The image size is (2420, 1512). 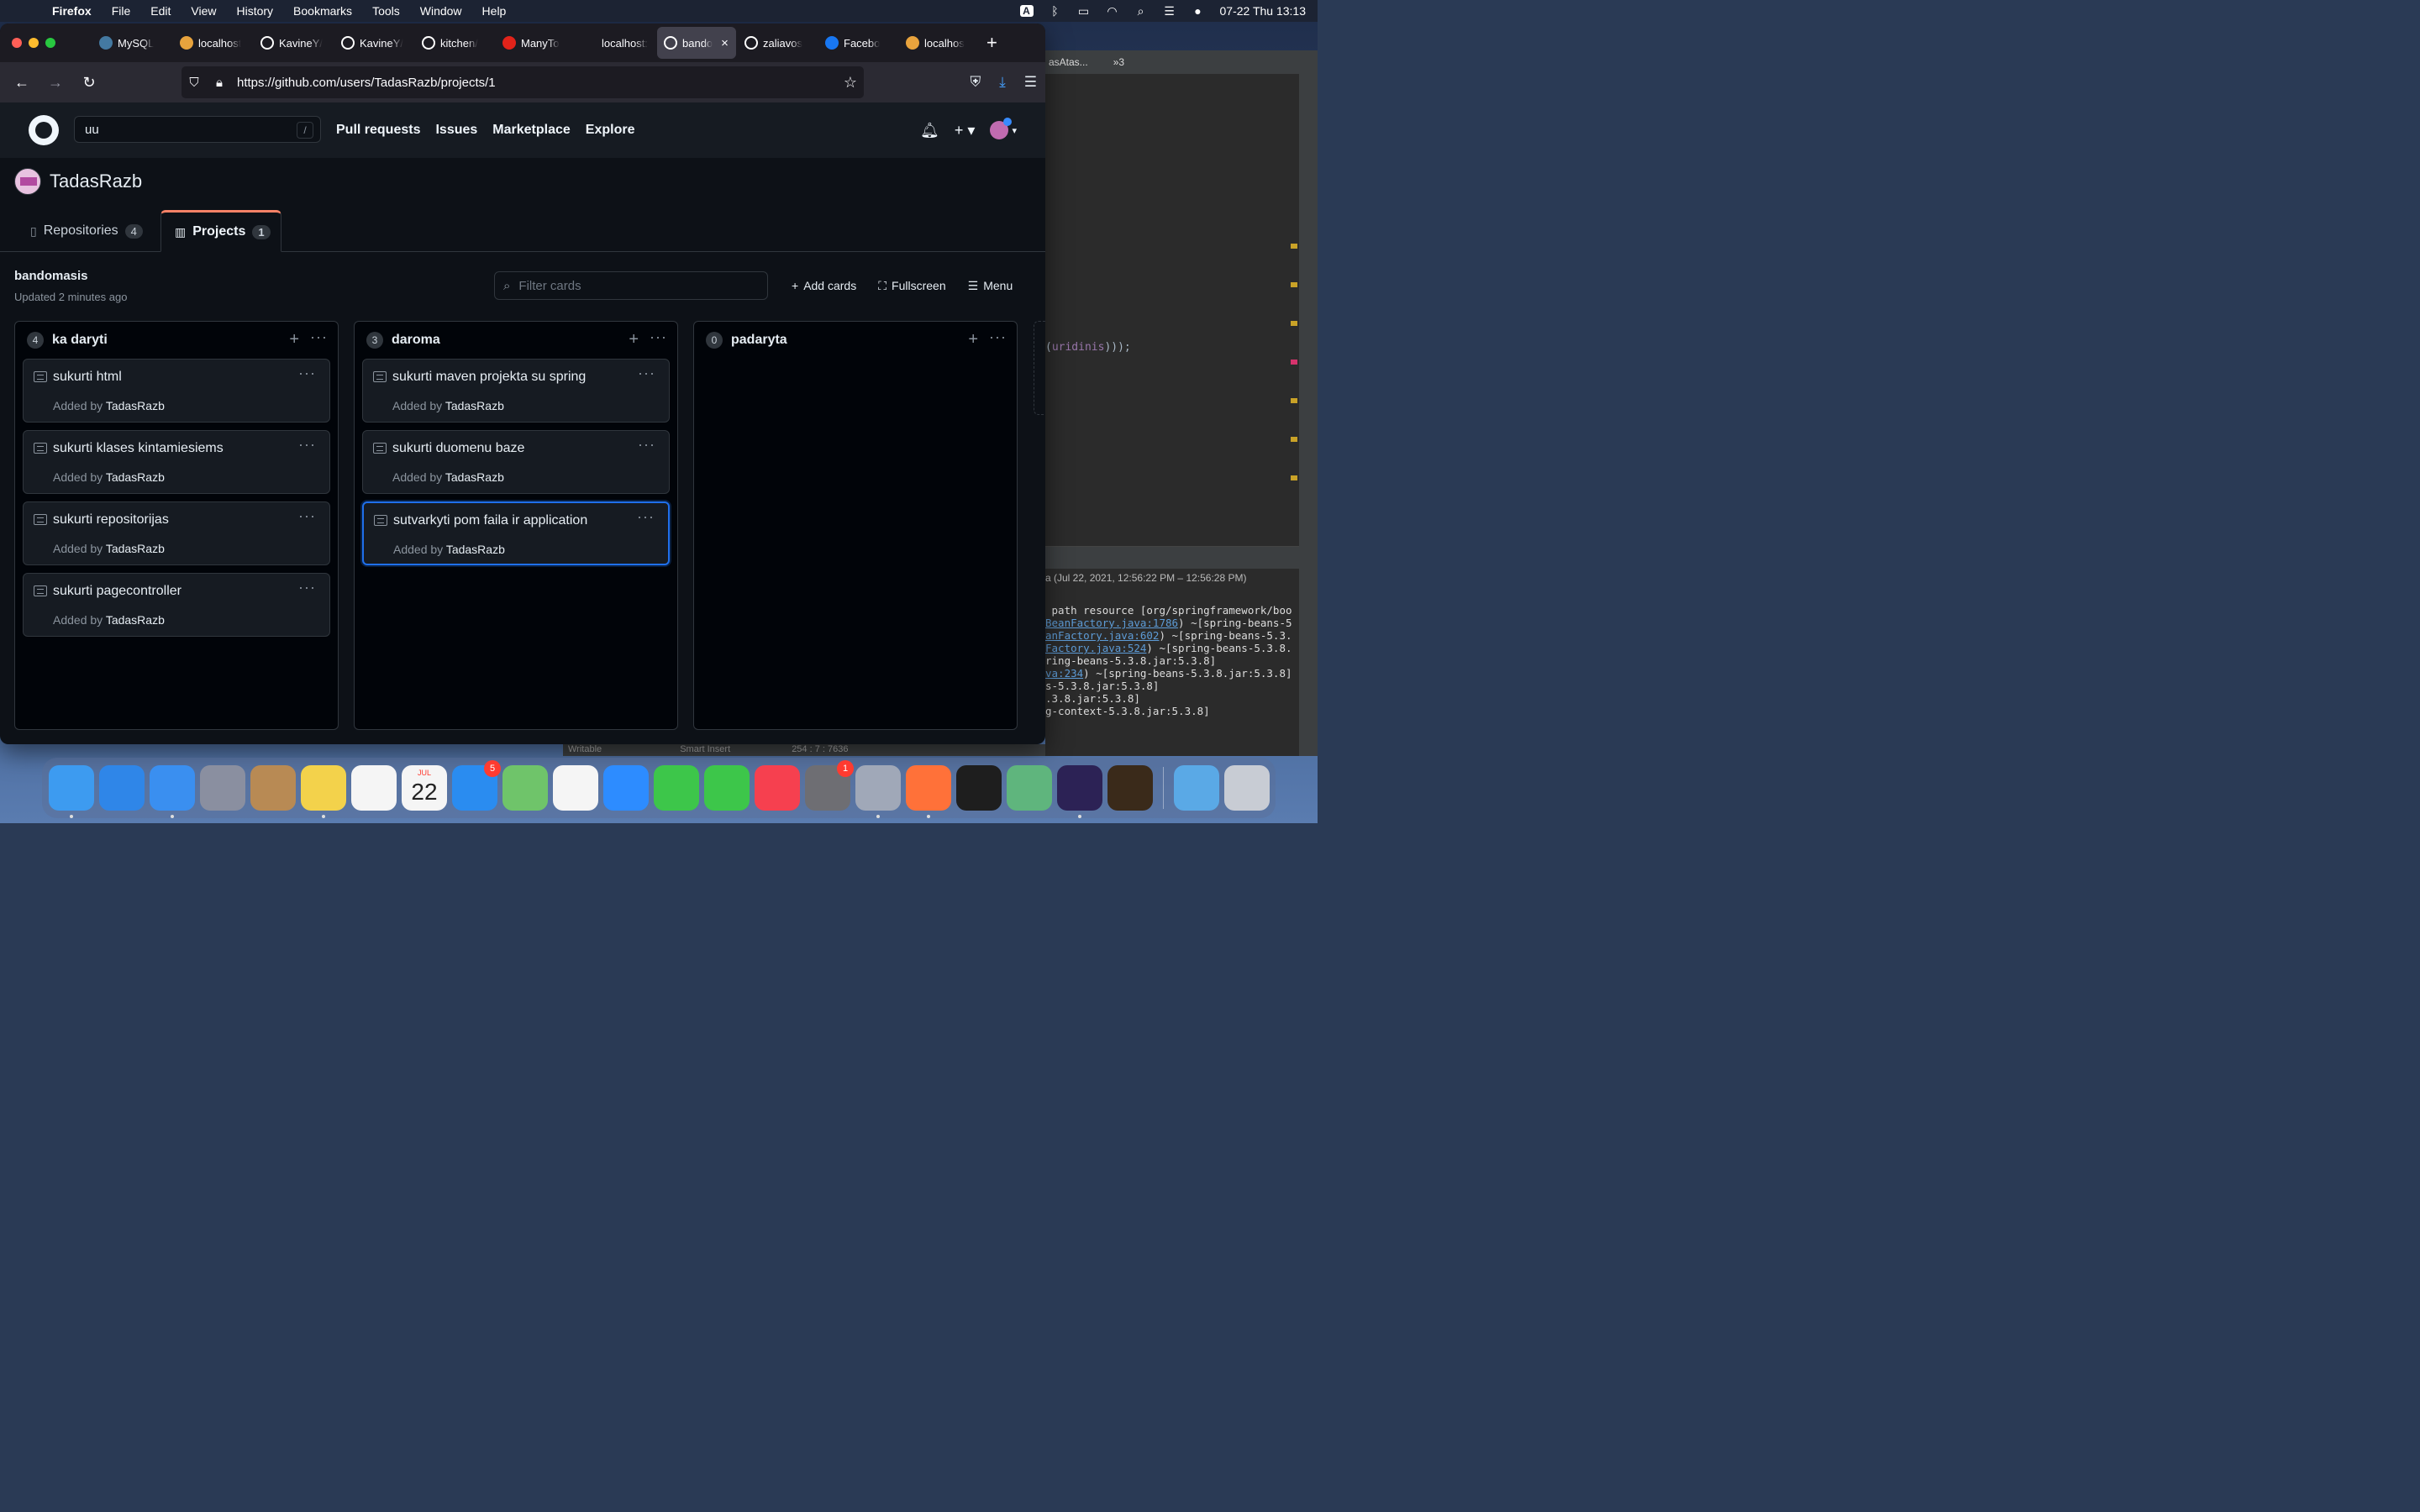 What do you see at coordinates (197, 129) in the screenshot?
I see `github-search-input: uu /` at bounding box center [197, 129].